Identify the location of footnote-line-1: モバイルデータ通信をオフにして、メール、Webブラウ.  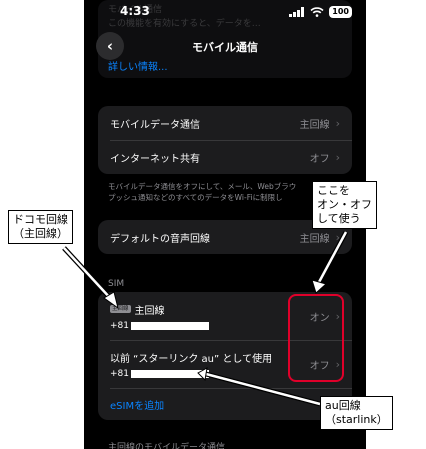
(202, 186).